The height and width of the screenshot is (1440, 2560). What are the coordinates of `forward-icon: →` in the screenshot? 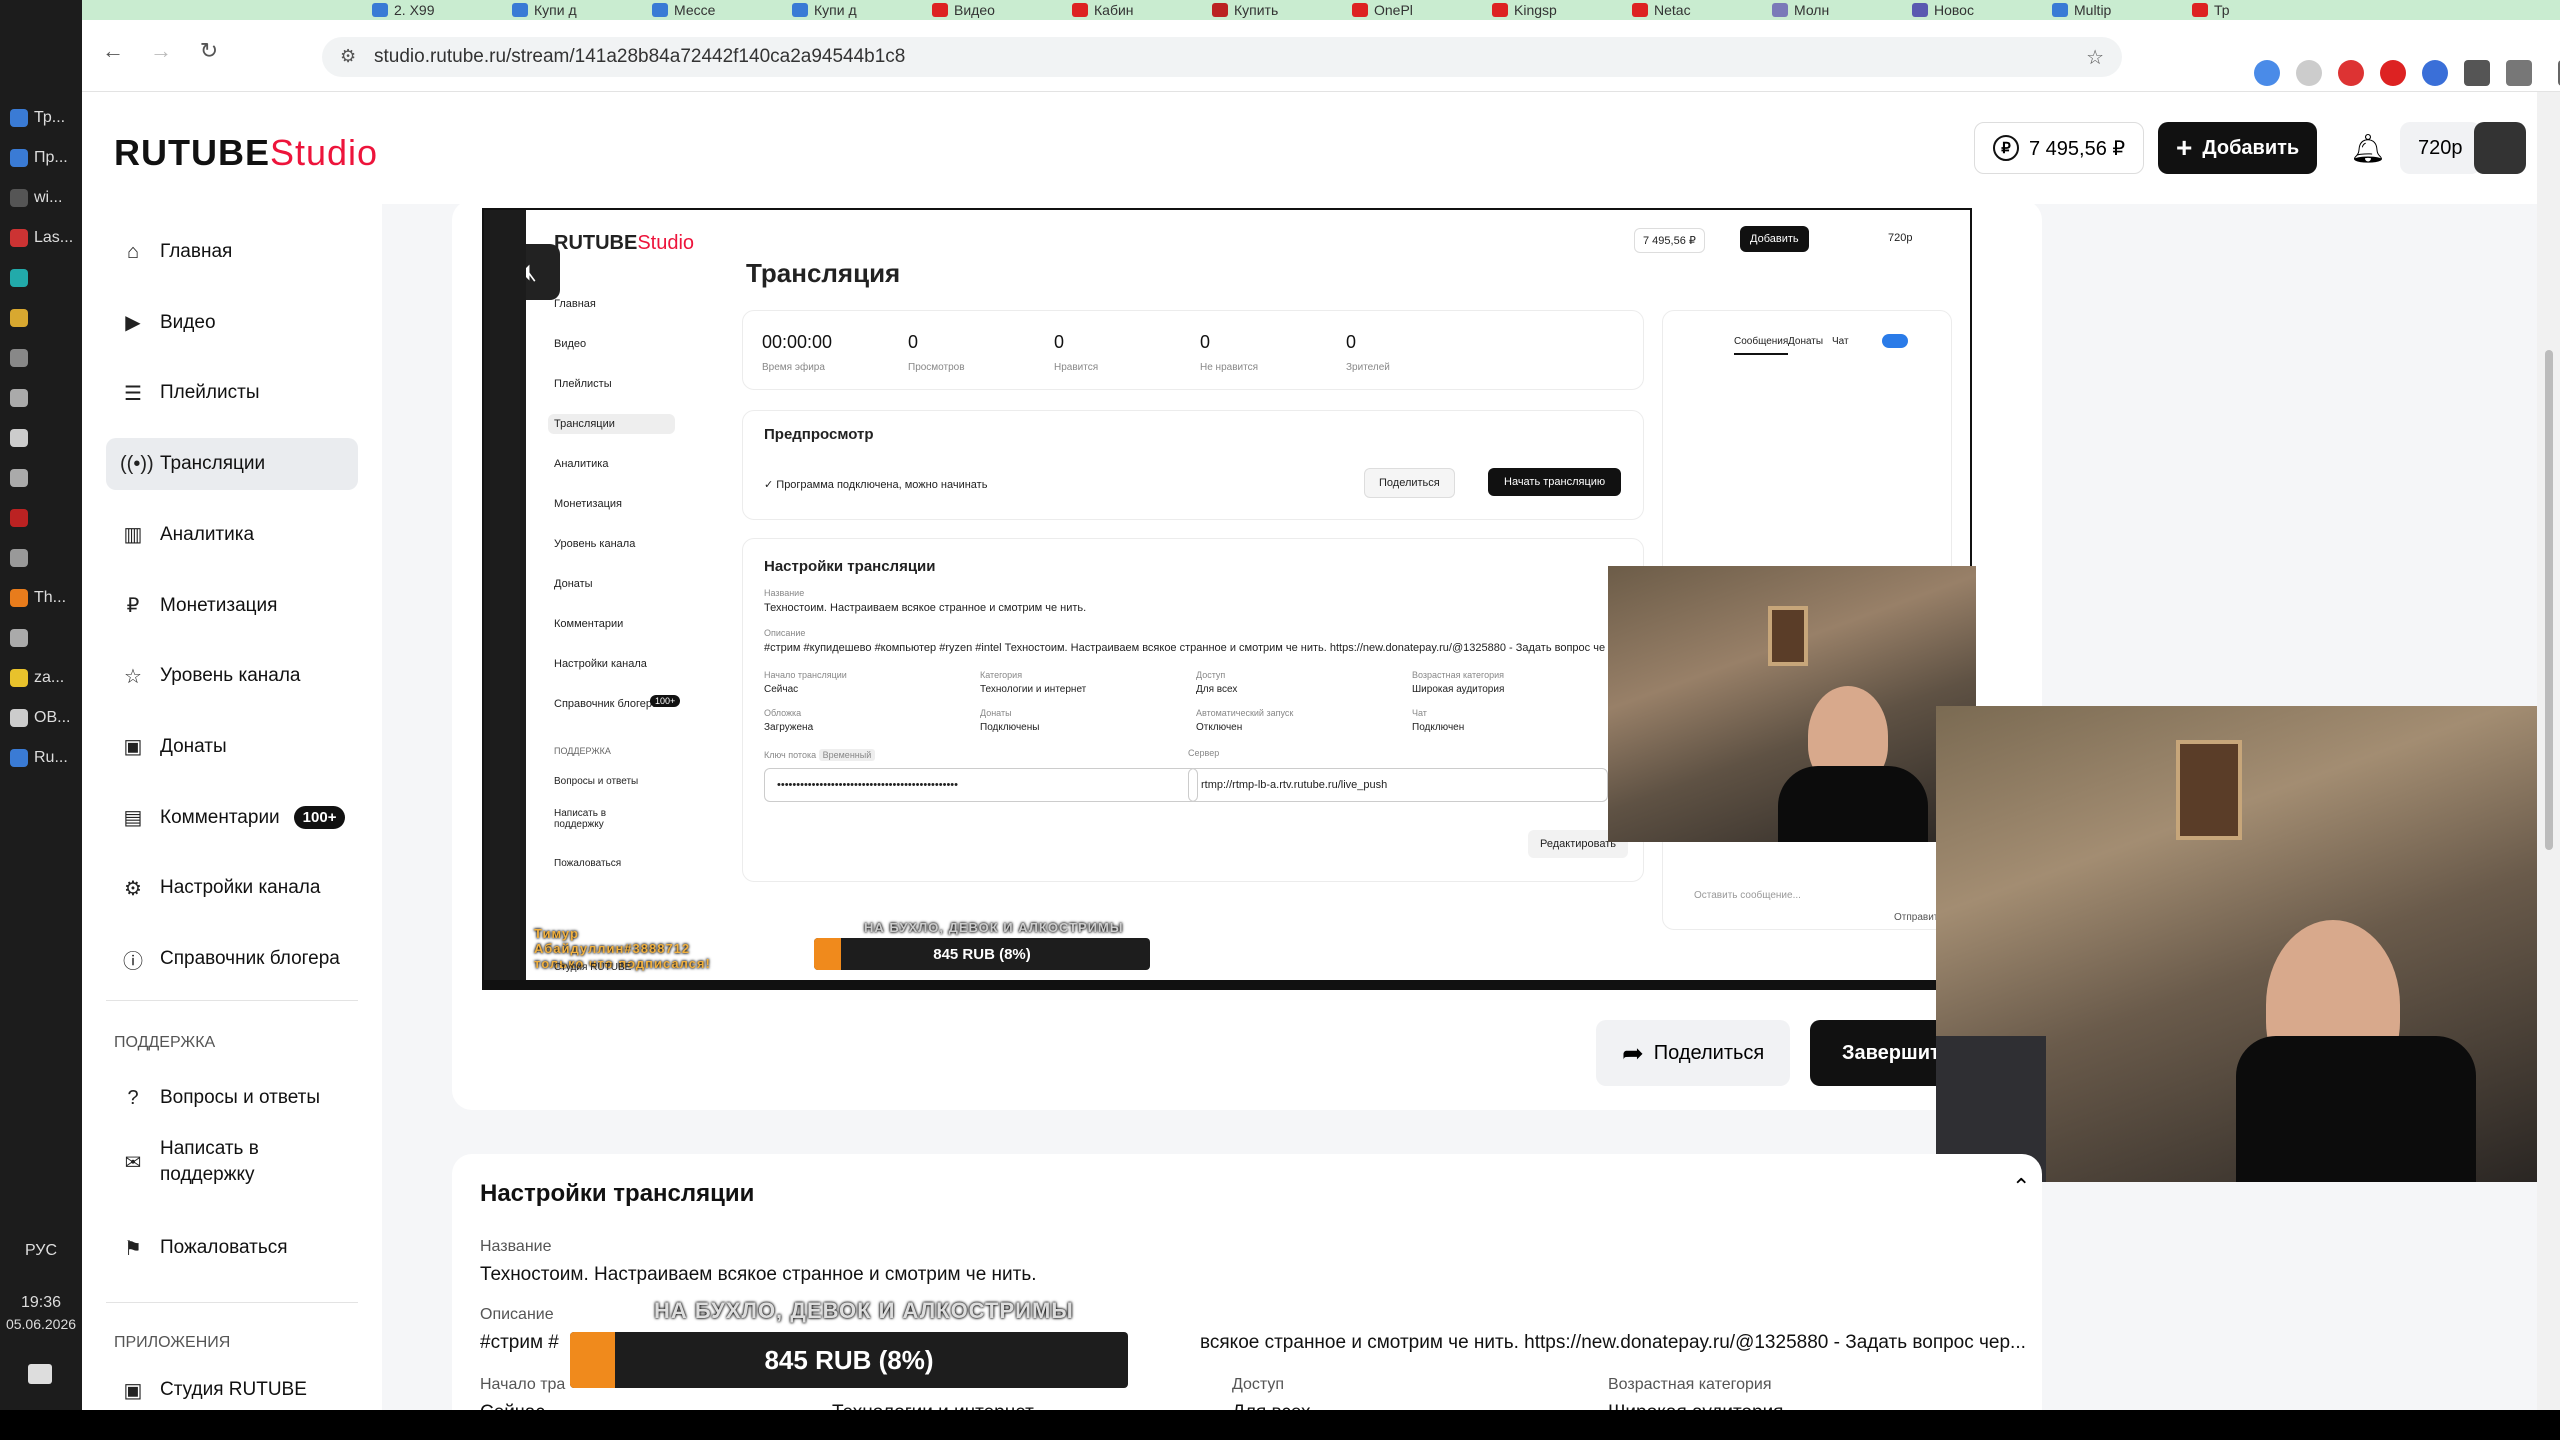 It's located at (161, 51).